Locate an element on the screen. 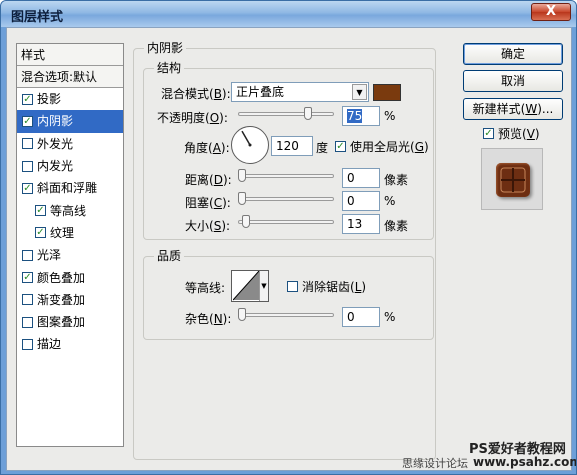  choke-slider is located at coordinates (286, 199).